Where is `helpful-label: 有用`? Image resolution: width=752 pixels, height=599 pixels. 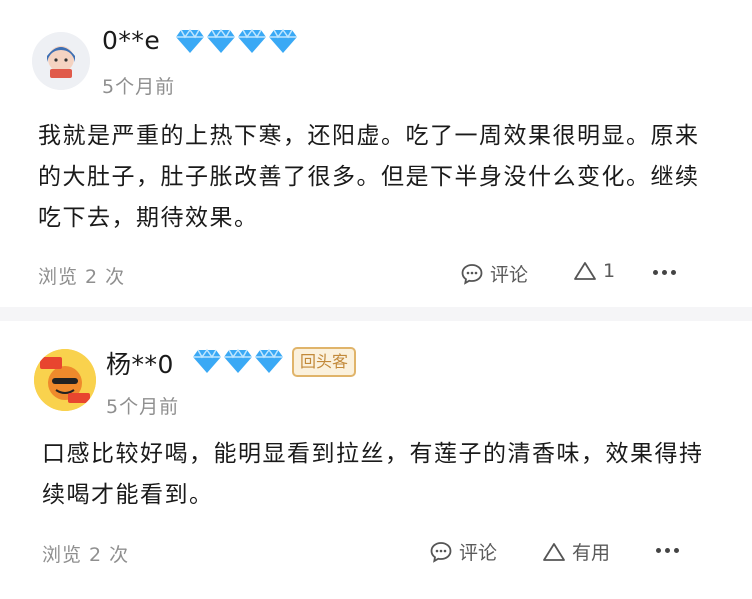 helpful-label: 有用 is located at coordinates (591, 553).